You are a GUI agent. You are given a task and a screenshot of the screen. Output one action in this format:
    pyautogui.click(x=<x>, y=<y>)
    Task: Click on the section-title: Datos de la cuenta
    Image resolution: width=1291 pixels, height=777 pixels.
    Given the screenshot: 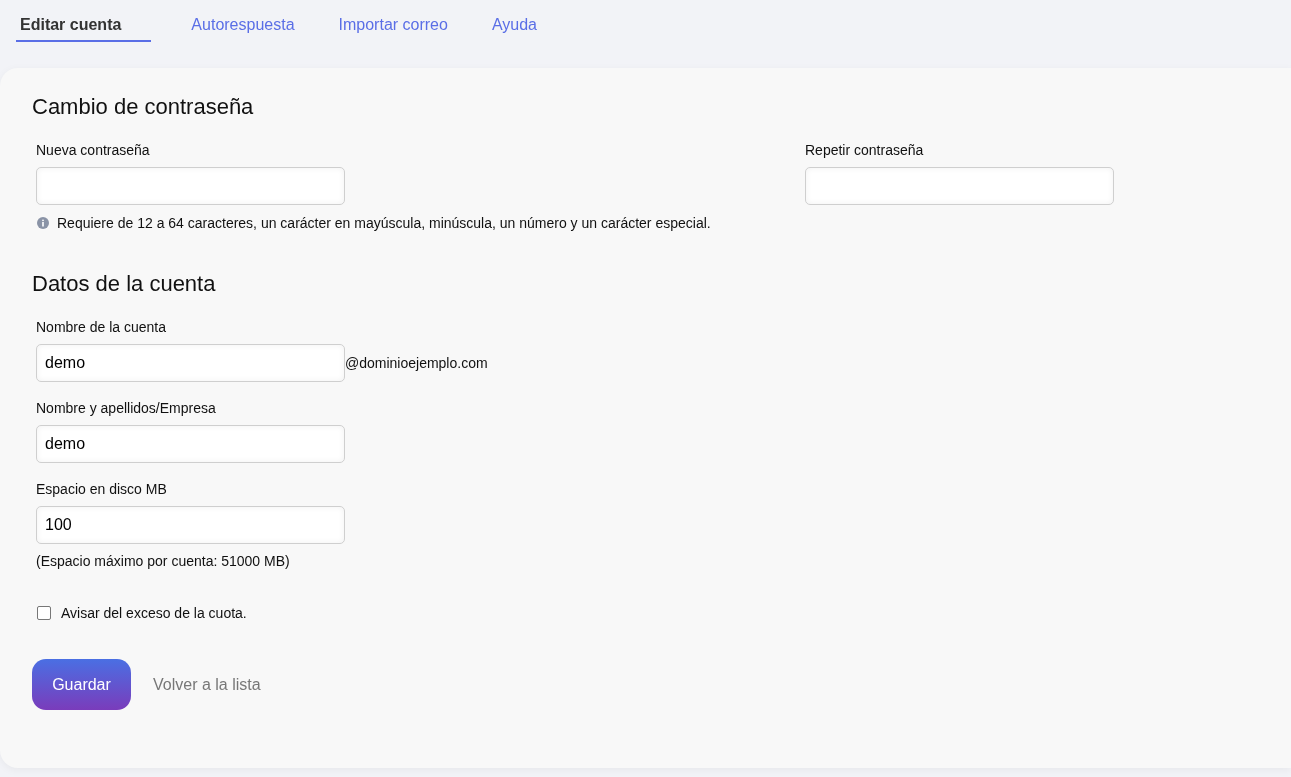 What is the action you would take?
    pyautogui.click(x=124, y=284)
    